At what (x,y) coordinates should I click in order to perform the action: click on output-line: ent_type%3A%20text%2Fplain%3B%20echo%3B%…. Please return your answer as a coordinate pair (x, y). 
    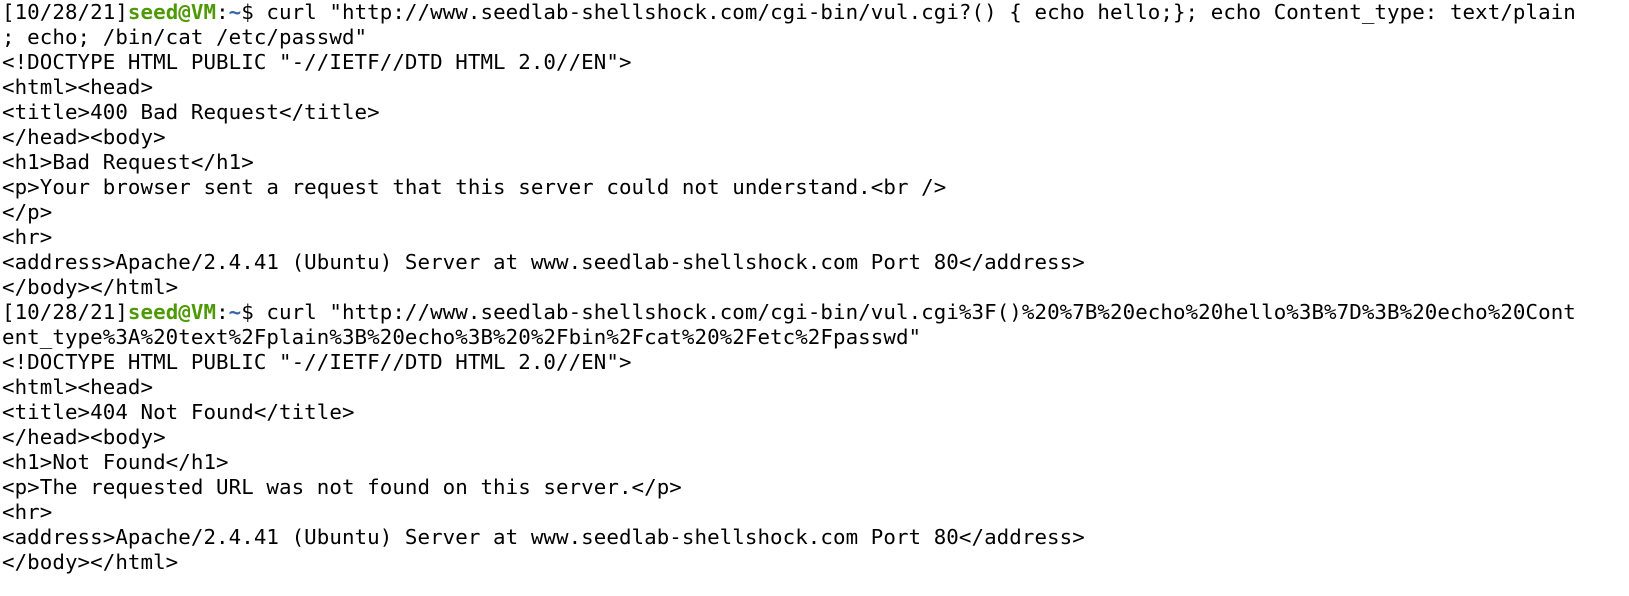
    Looking at the image, I should click on (462, 337).